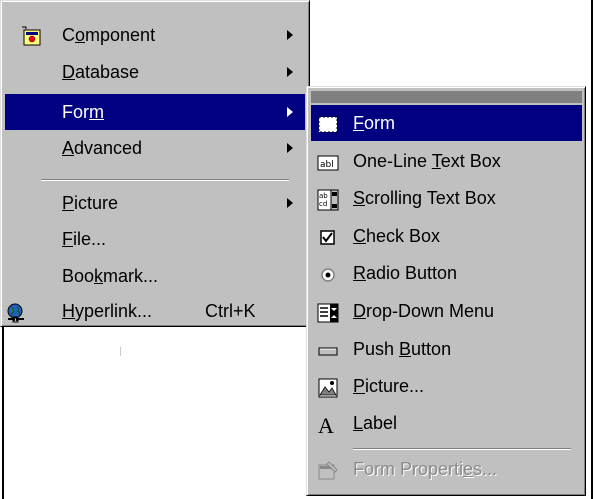 The image size is (595, 499). I want to click on submenu-item-form: Form, so click(446, 123).